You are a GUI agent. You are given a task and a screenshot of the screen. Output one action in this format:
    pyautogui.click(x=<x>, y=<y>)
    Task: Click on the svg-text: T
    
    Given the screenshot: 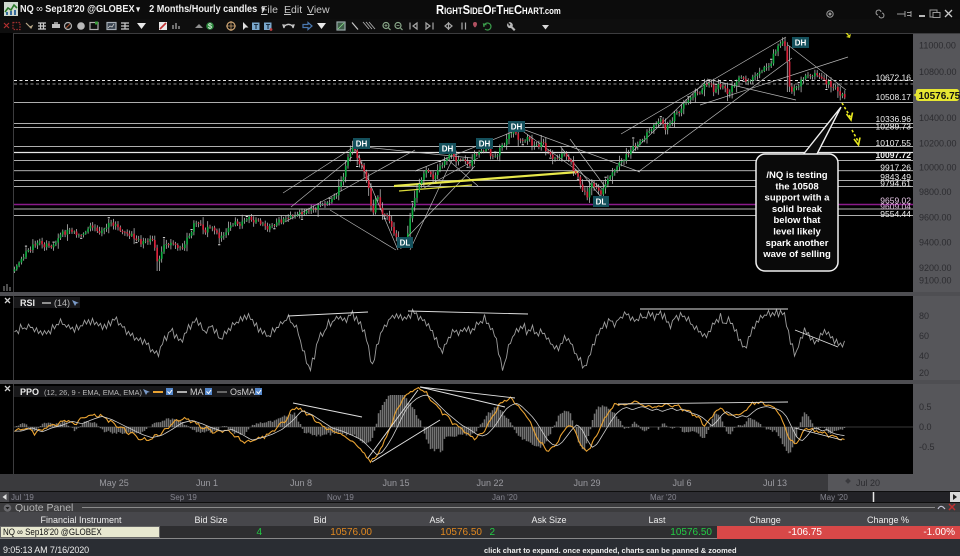 What is the action you would take?
    pyautogui.click(x=256, y=27)
    